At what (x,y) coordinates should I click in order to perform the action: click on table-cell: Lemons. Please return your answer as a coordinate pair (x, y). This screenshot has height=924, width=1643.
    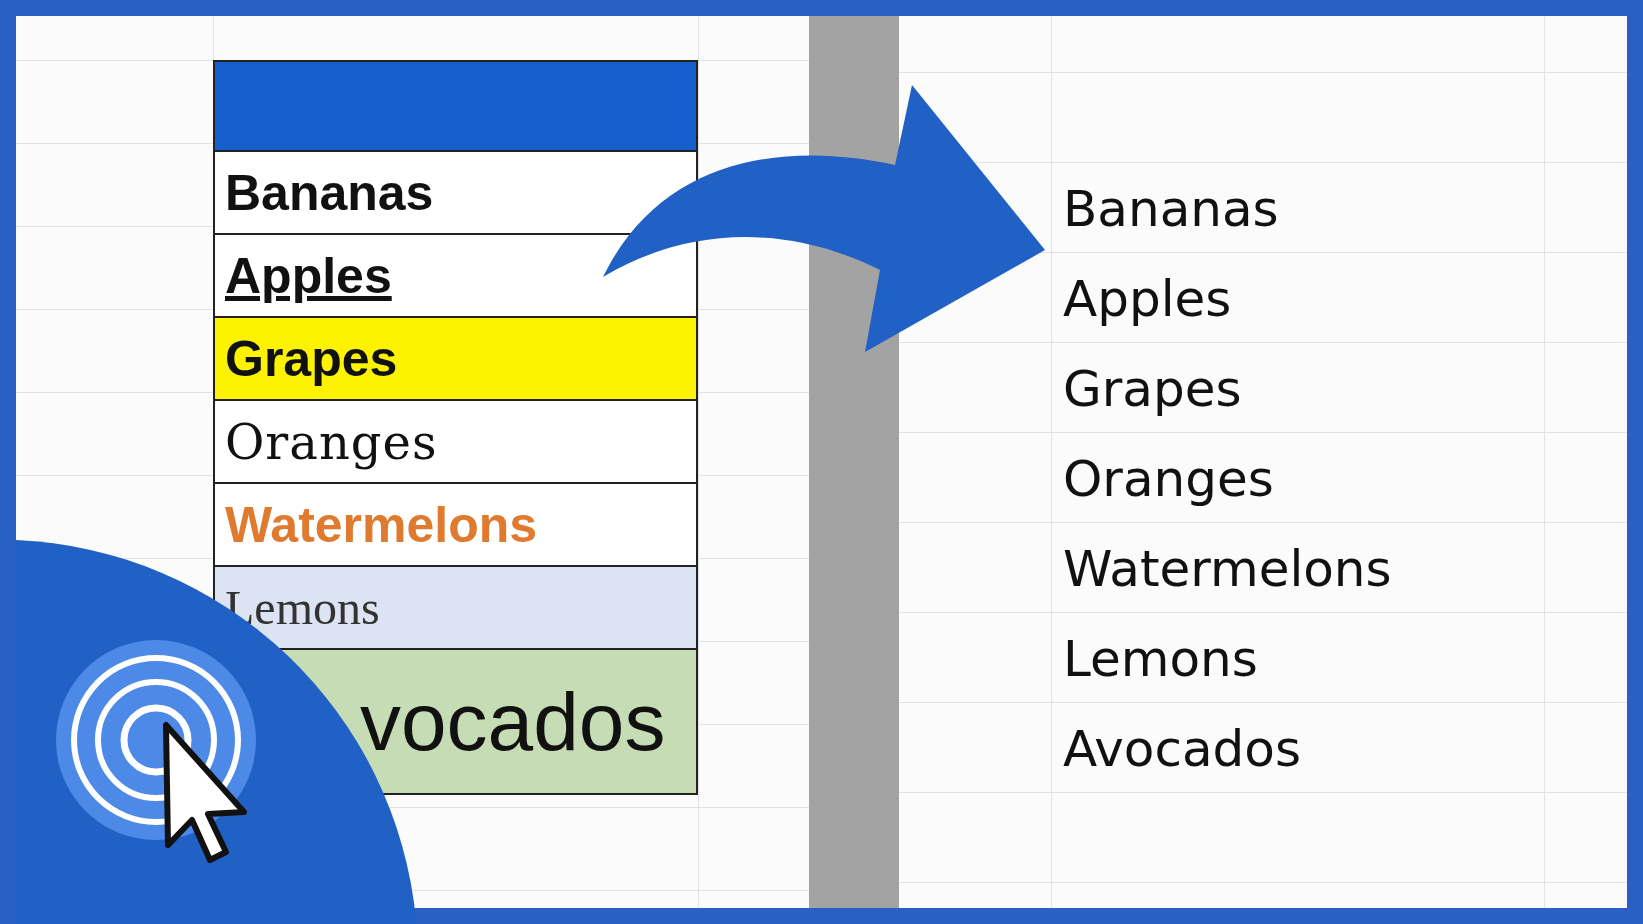
    Looking at the image, I should click on (1160, 659).